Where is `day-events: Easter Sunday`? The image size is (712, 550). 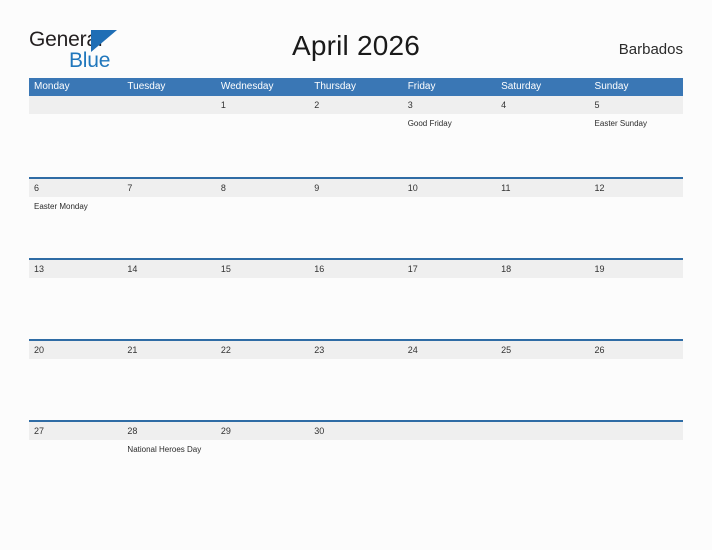
day-events: Easter Sunday is located at coordinates (636, 121).